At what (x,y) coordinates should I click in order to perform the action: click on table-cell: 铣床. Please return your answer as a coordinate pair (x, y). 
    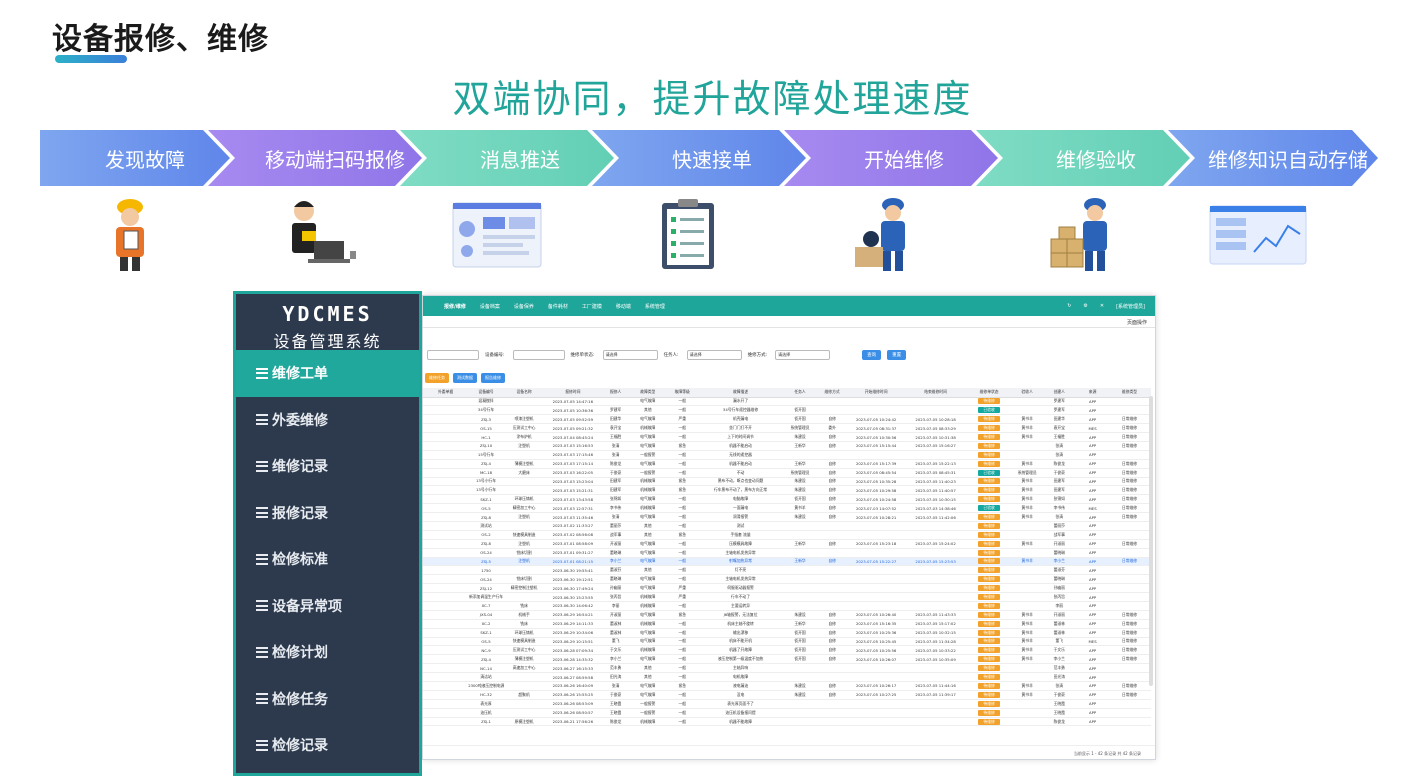
    Looking at the image, I should click on (524, 606).